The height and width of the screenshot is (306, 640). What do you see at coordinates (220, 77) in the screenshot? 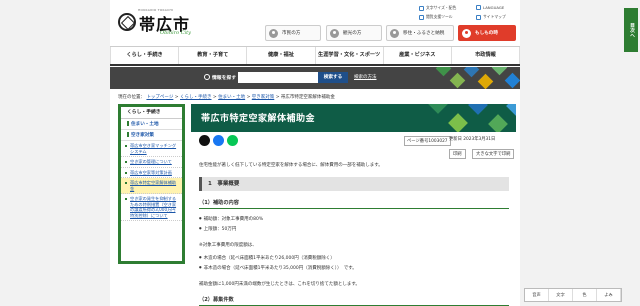
I see `search-label: 情報を探す` at bounding box center [220, 77].